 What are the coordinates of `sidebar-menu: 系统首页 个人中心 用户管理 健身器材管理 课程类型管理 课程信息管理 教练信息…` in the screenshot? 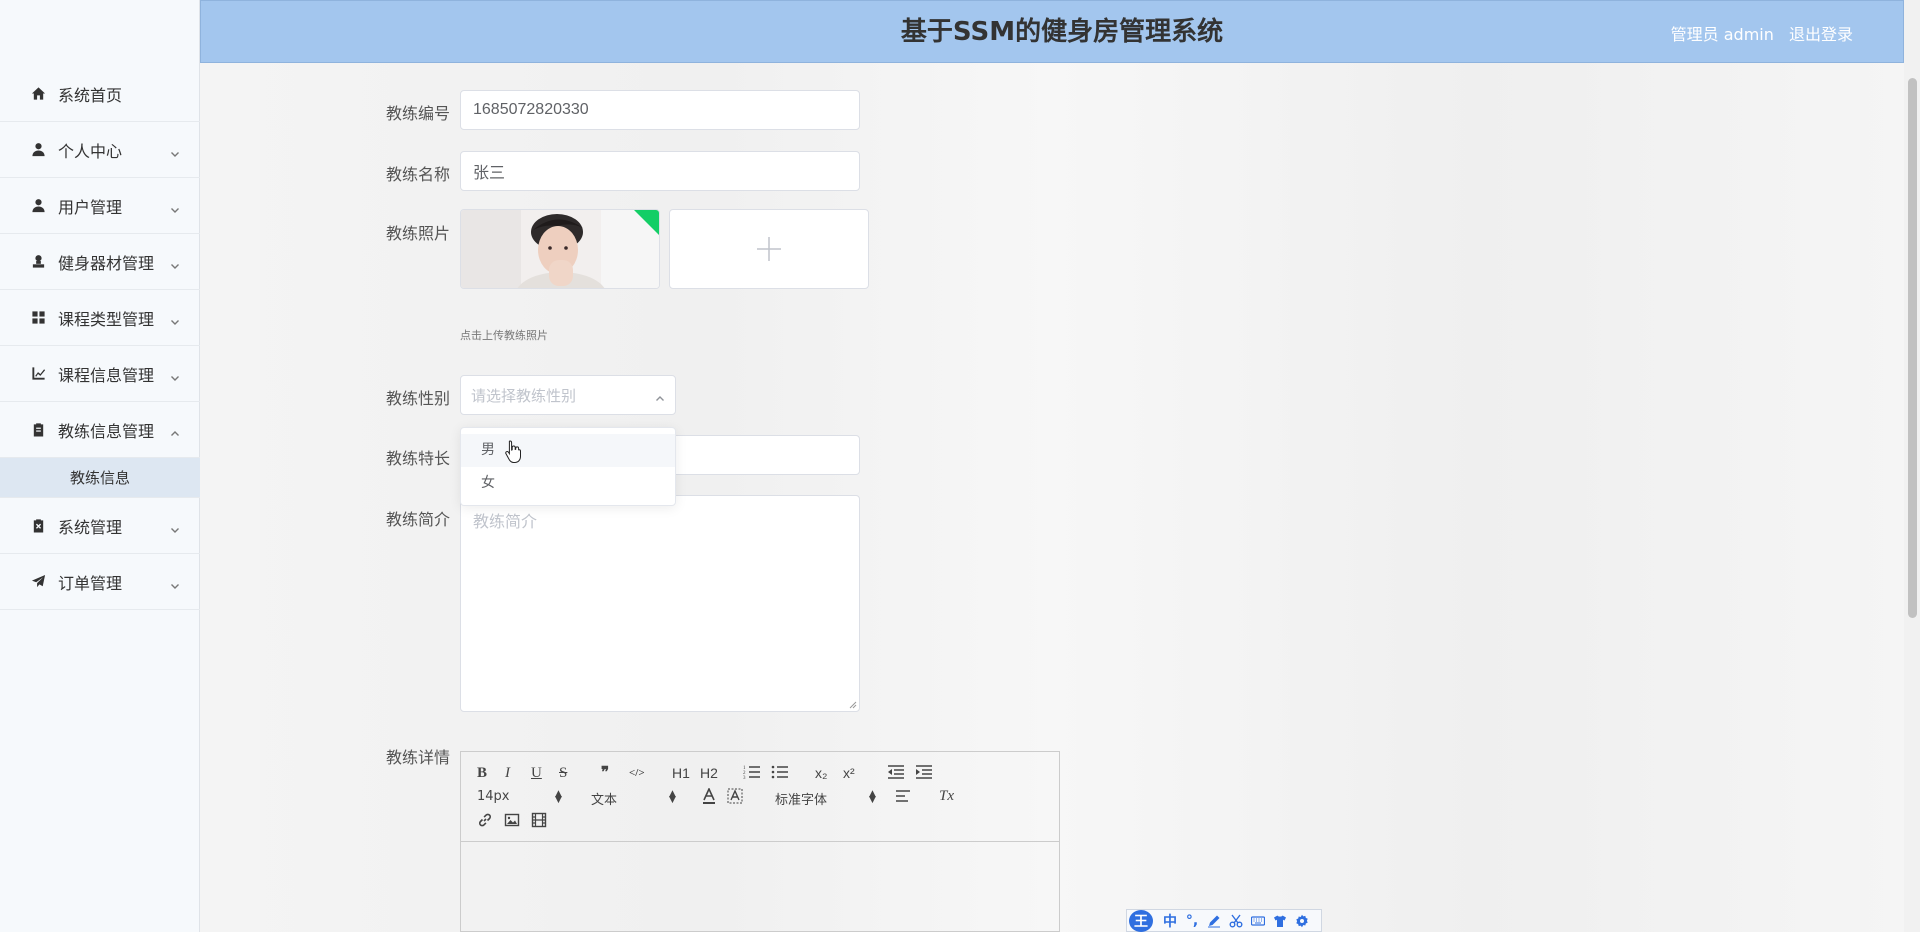 It's located at (100, 338).